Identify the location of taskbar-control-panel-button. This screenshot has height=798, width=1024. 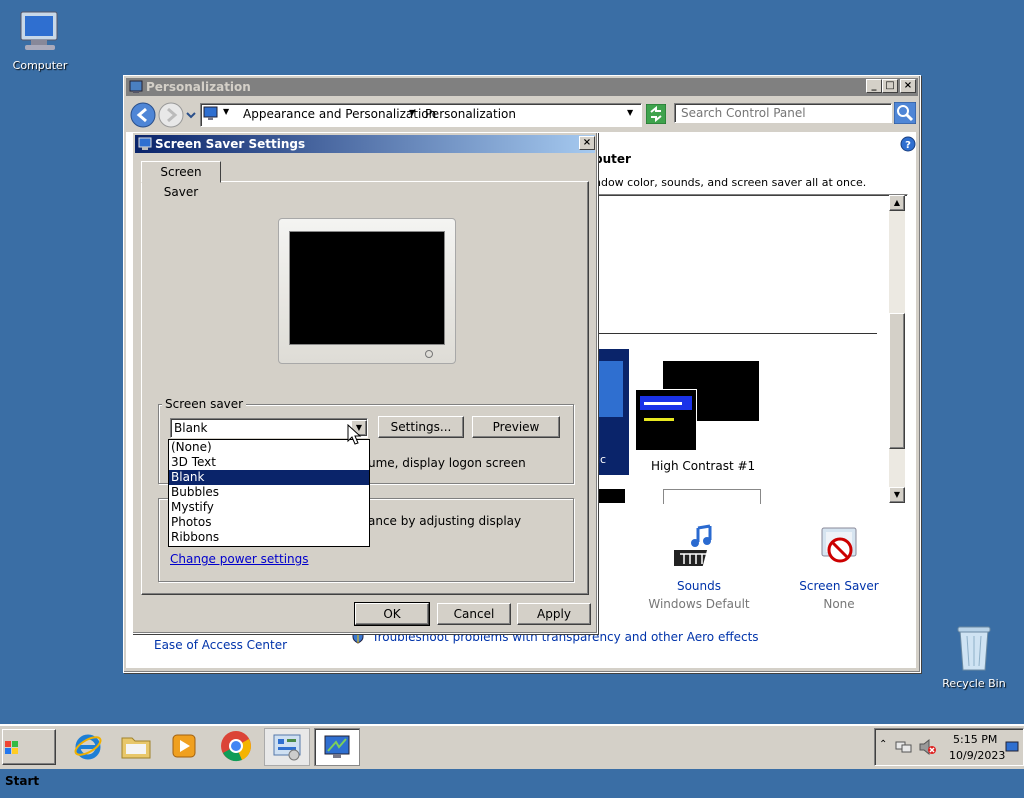
(287, 747).